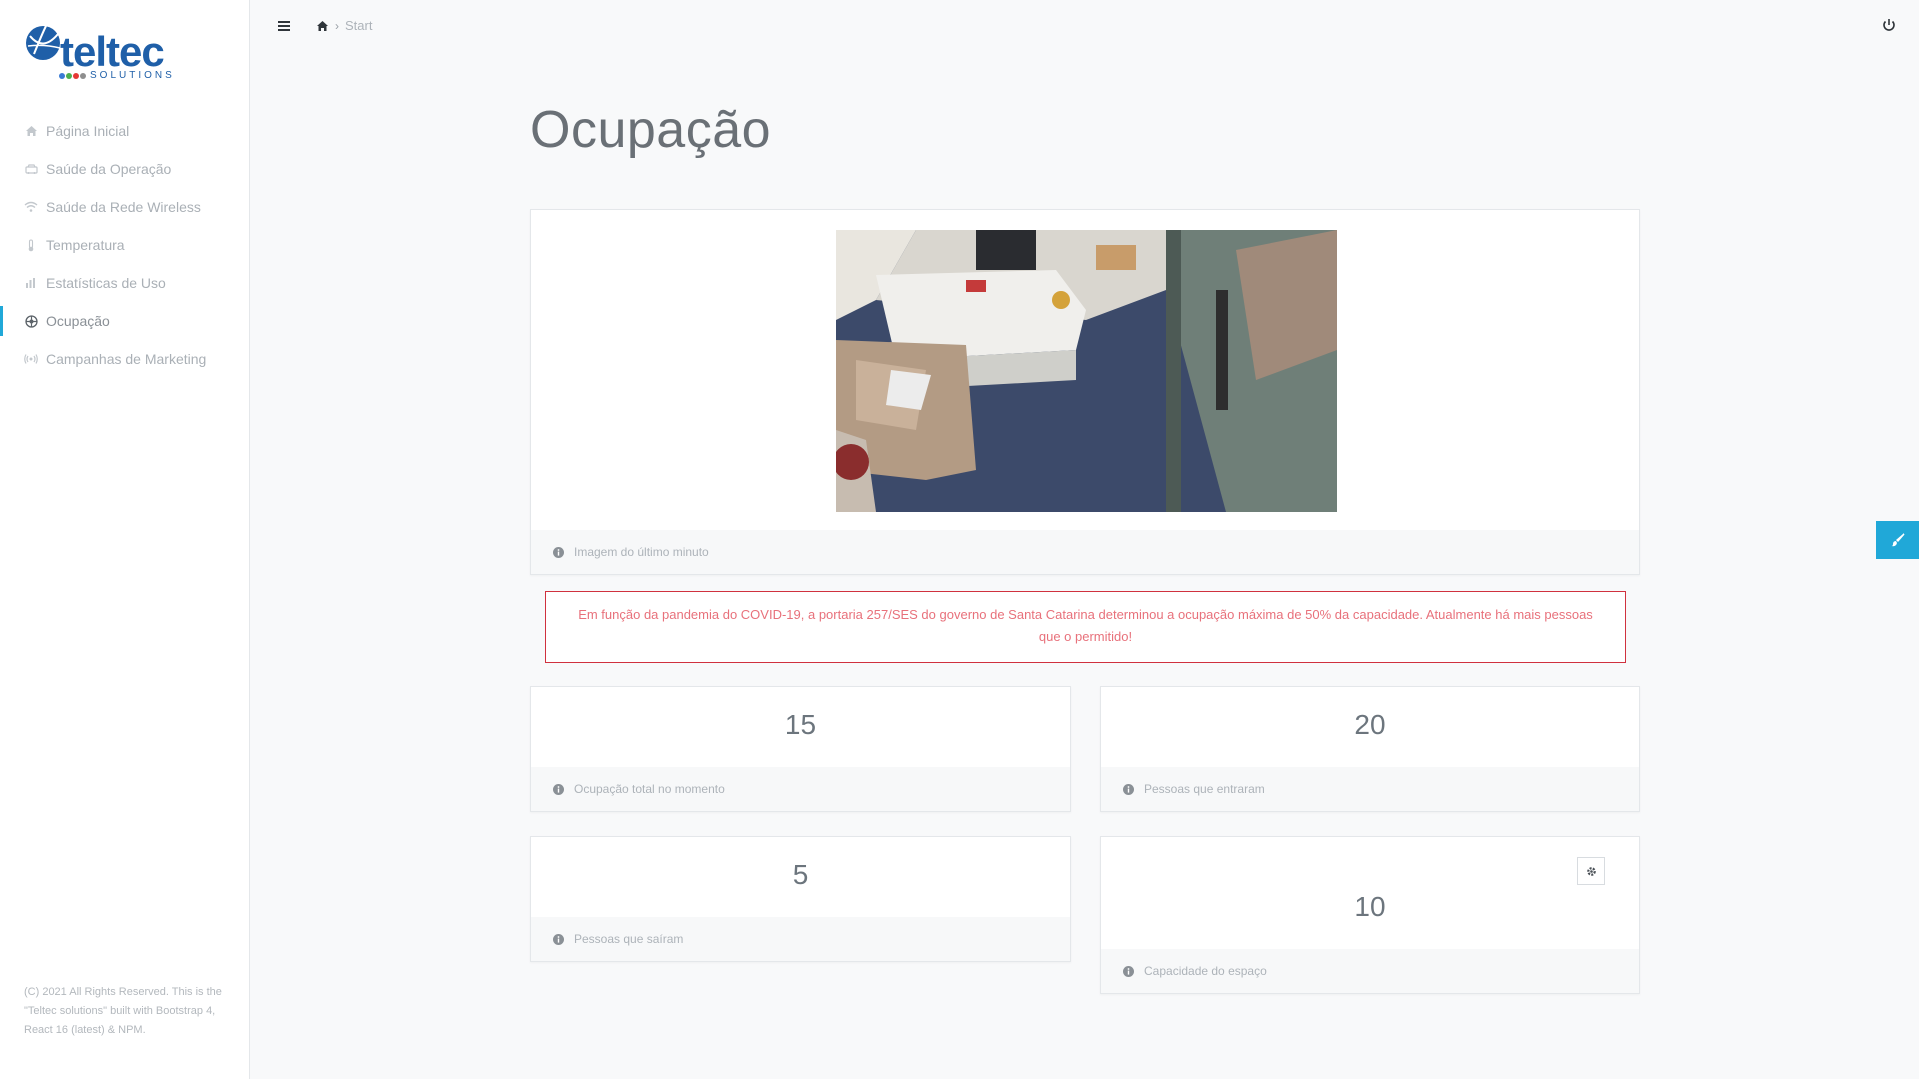 This screenshot has width=1919, height=1079. Describe the element at coordinates (800, 939) in the screenshot. I see `stat-card-footer: Pessoas que saíram` at that location.